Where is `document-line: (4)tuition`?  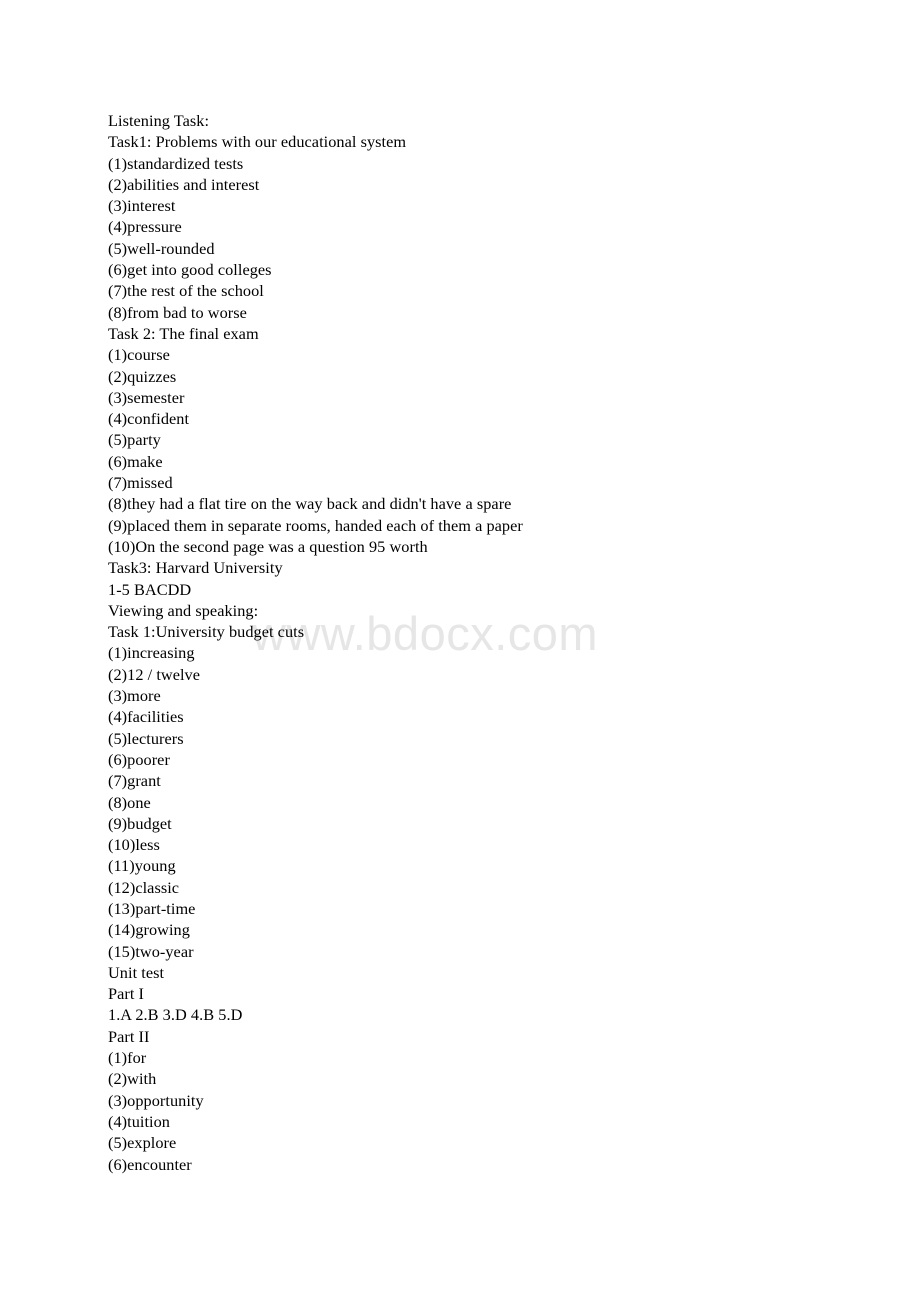 document-line: (4)tuition is located at coordinates (139, 1121).